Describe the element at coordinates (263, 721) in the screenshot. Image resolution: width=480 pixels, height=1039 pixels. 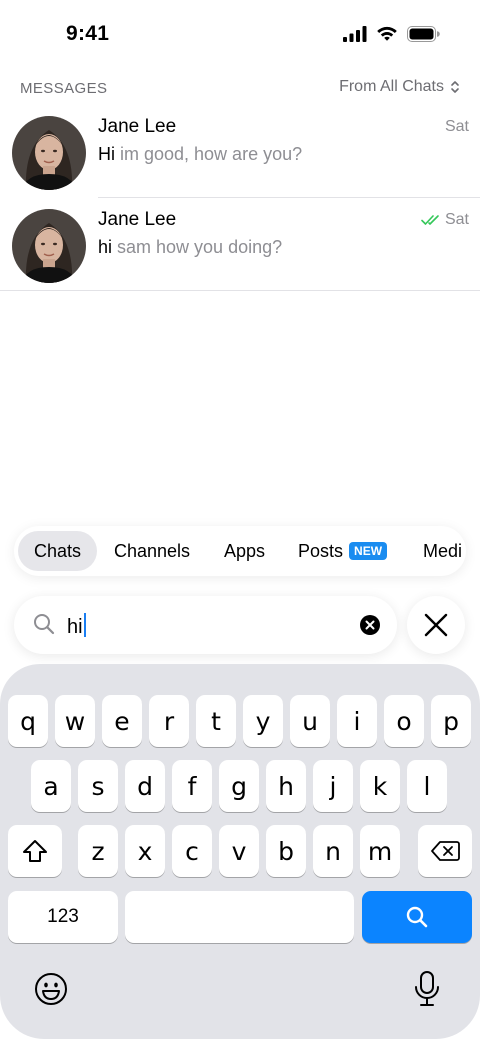
I see `key-y: y` at that location.